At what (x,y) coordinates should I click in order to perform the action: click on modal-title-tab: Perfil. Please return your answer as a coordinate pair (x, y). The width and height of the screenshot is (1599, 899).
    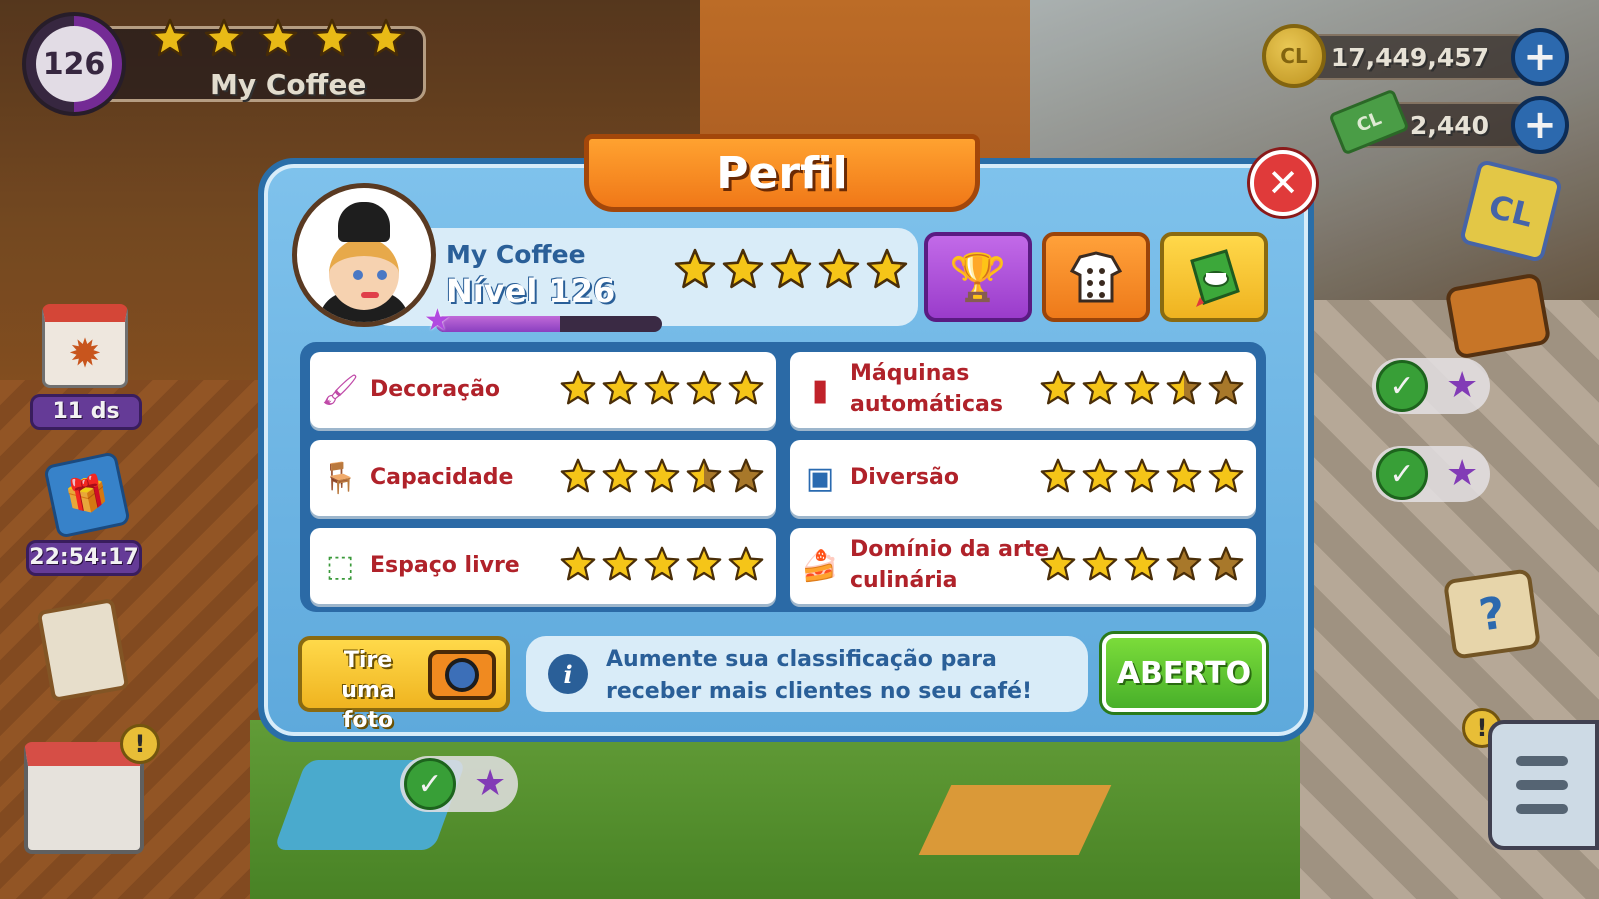
    Looking at the image, I should click on (782, 173).